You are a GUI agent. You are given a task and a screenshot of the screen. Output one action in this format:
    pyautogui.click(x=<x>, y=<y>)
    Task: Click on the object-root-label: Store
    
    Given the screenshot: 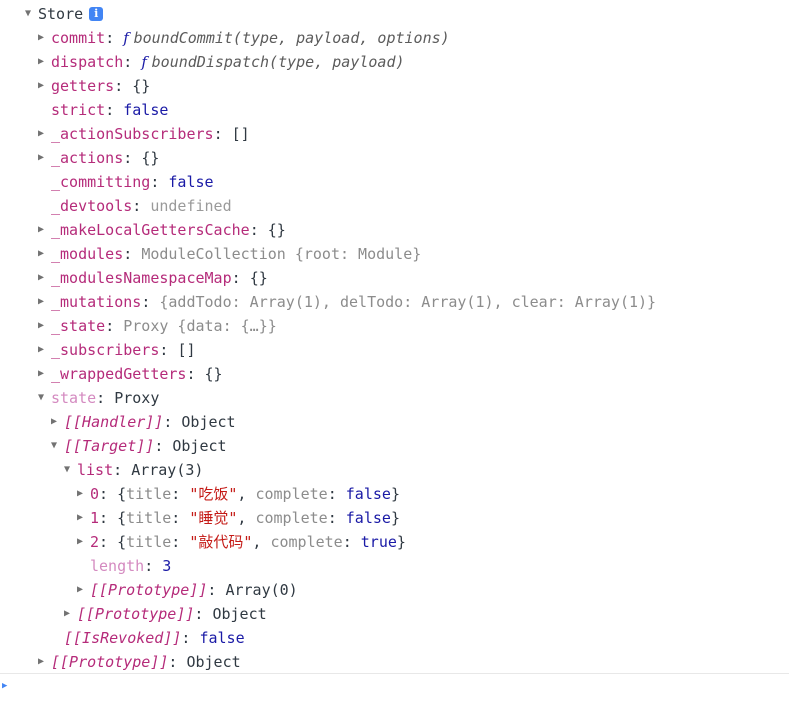 What is the action you would take?
    pyautogui.click(x=61, y=14)
    